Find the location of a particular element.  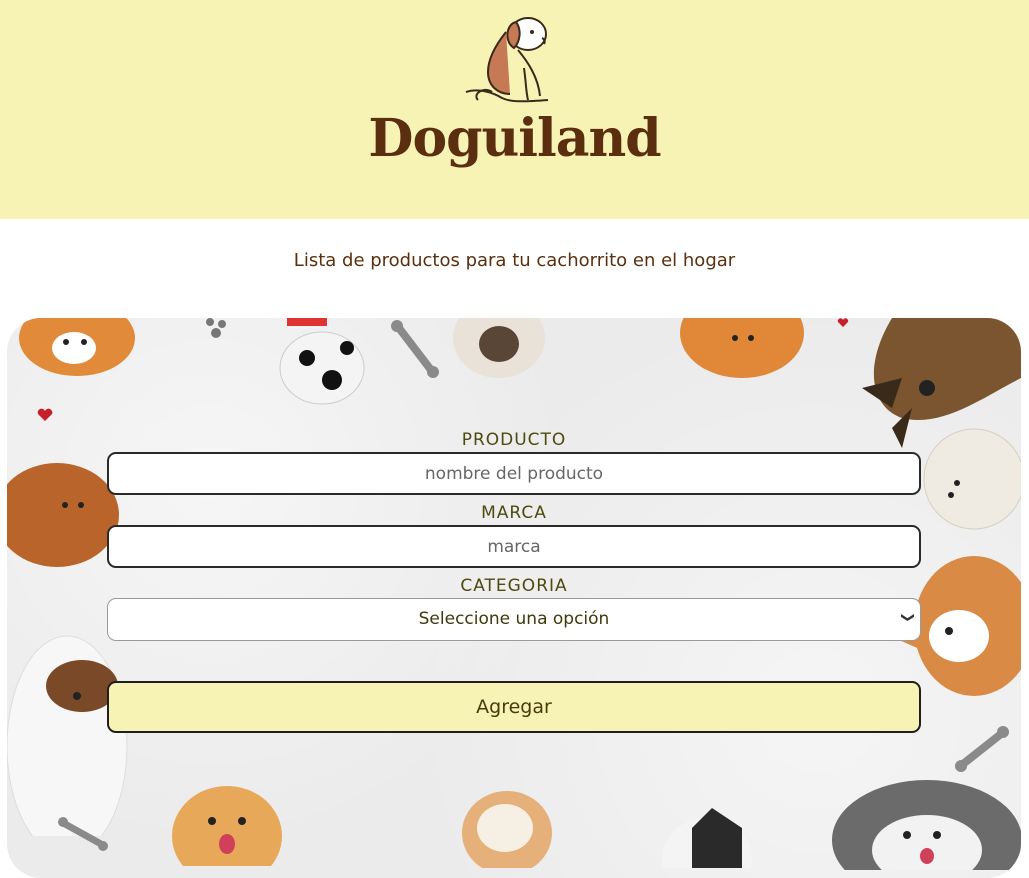

paw-print-icon is located at coordinates (216, 328).